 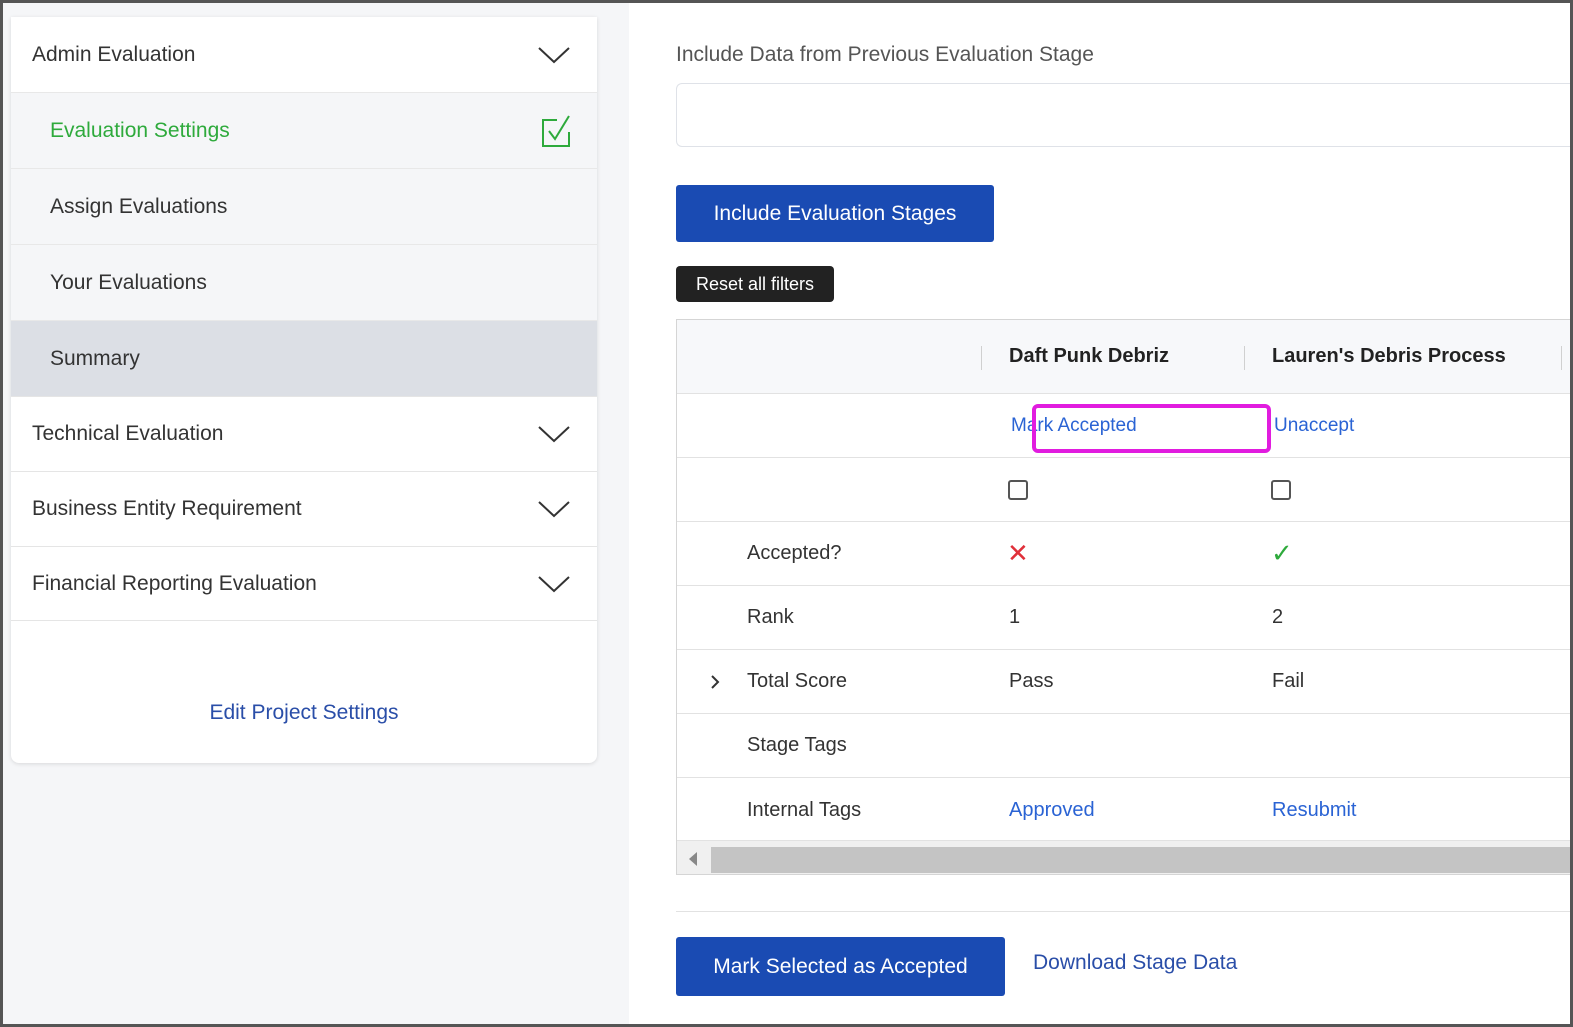 I want to click on chevron-right-icon, so click(x=715, y=682).